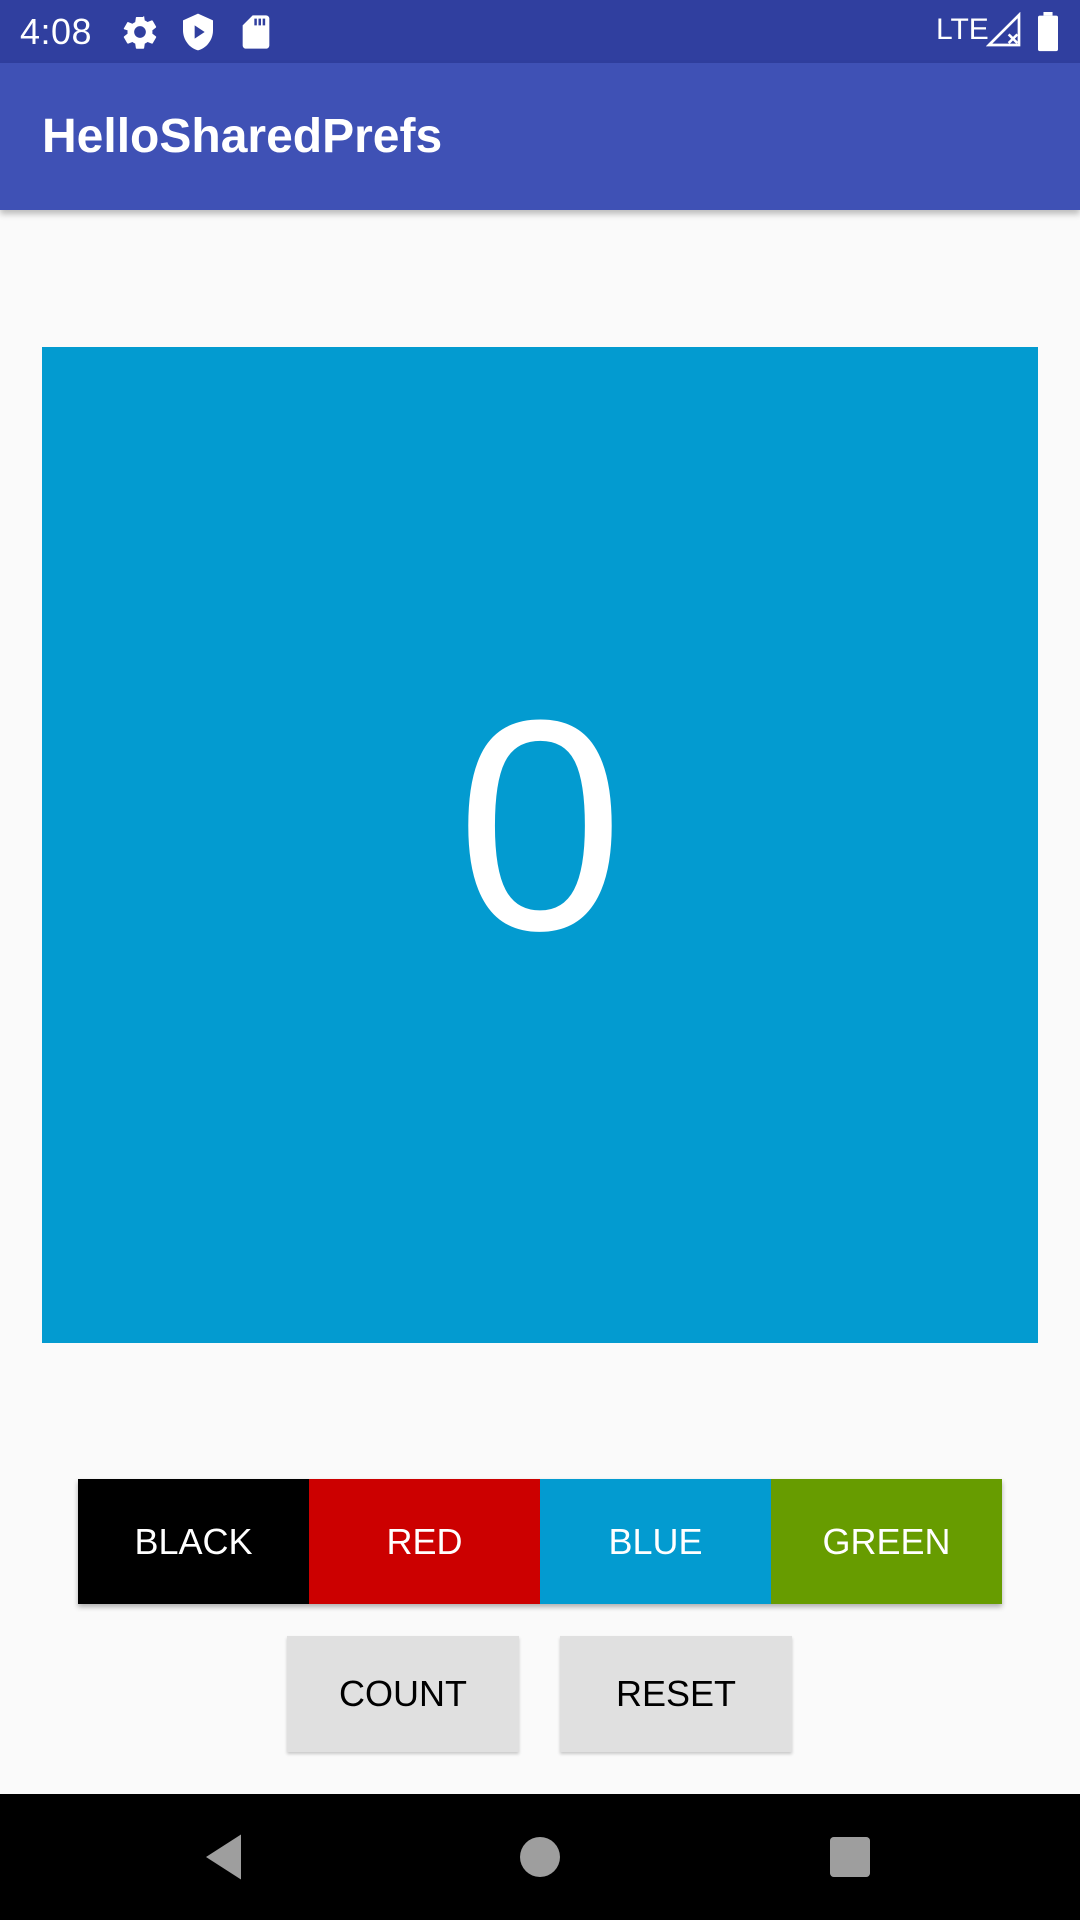  I want to click on reset-button: RESET, so click(676, 1694).